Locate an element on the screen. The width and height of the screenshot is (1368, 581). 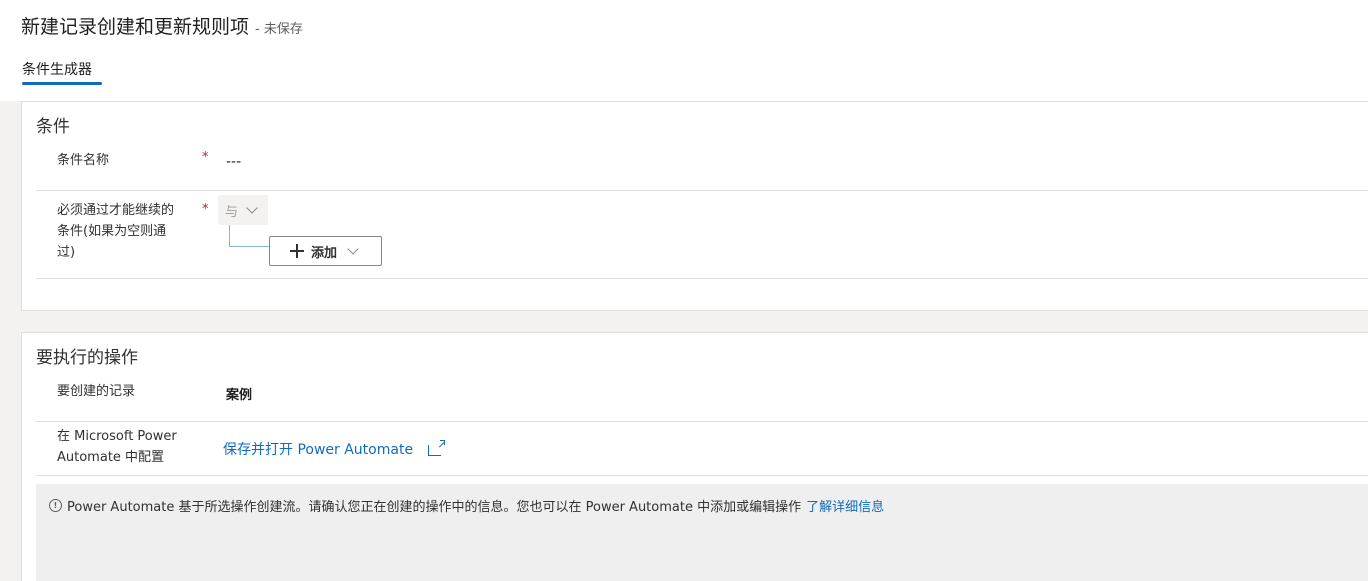
operator-dropdown: 与 is located at coordinates (243, 210).